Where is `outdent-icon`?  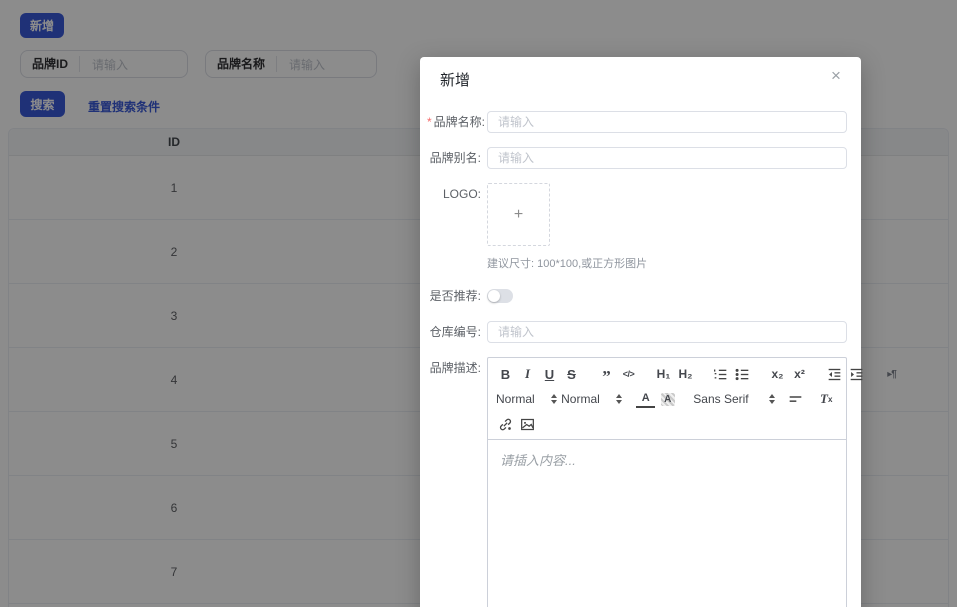 outdent-icon is located at coordinates (834, 374).